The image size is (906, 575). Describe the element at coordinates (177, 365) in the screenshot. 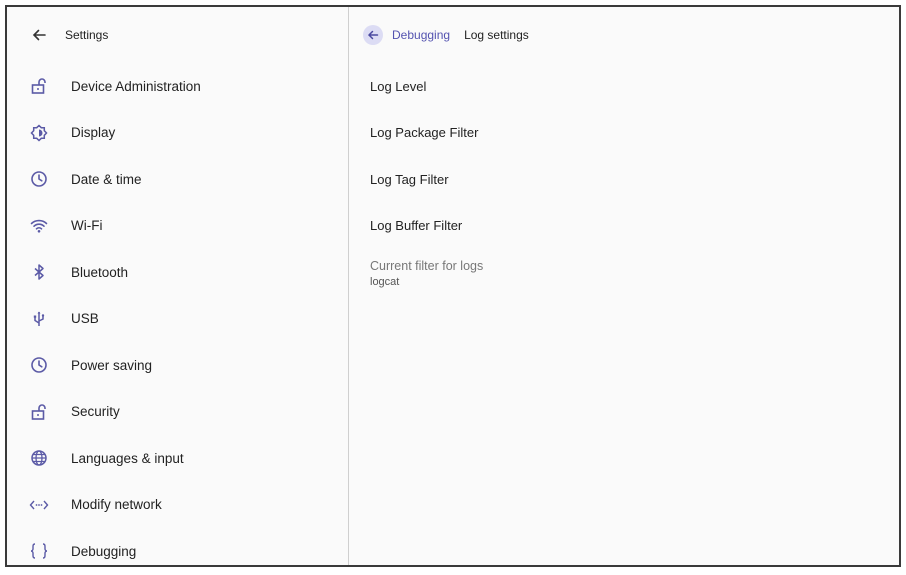

I see `sidebar-item-power-saving: Power saving` at that location.